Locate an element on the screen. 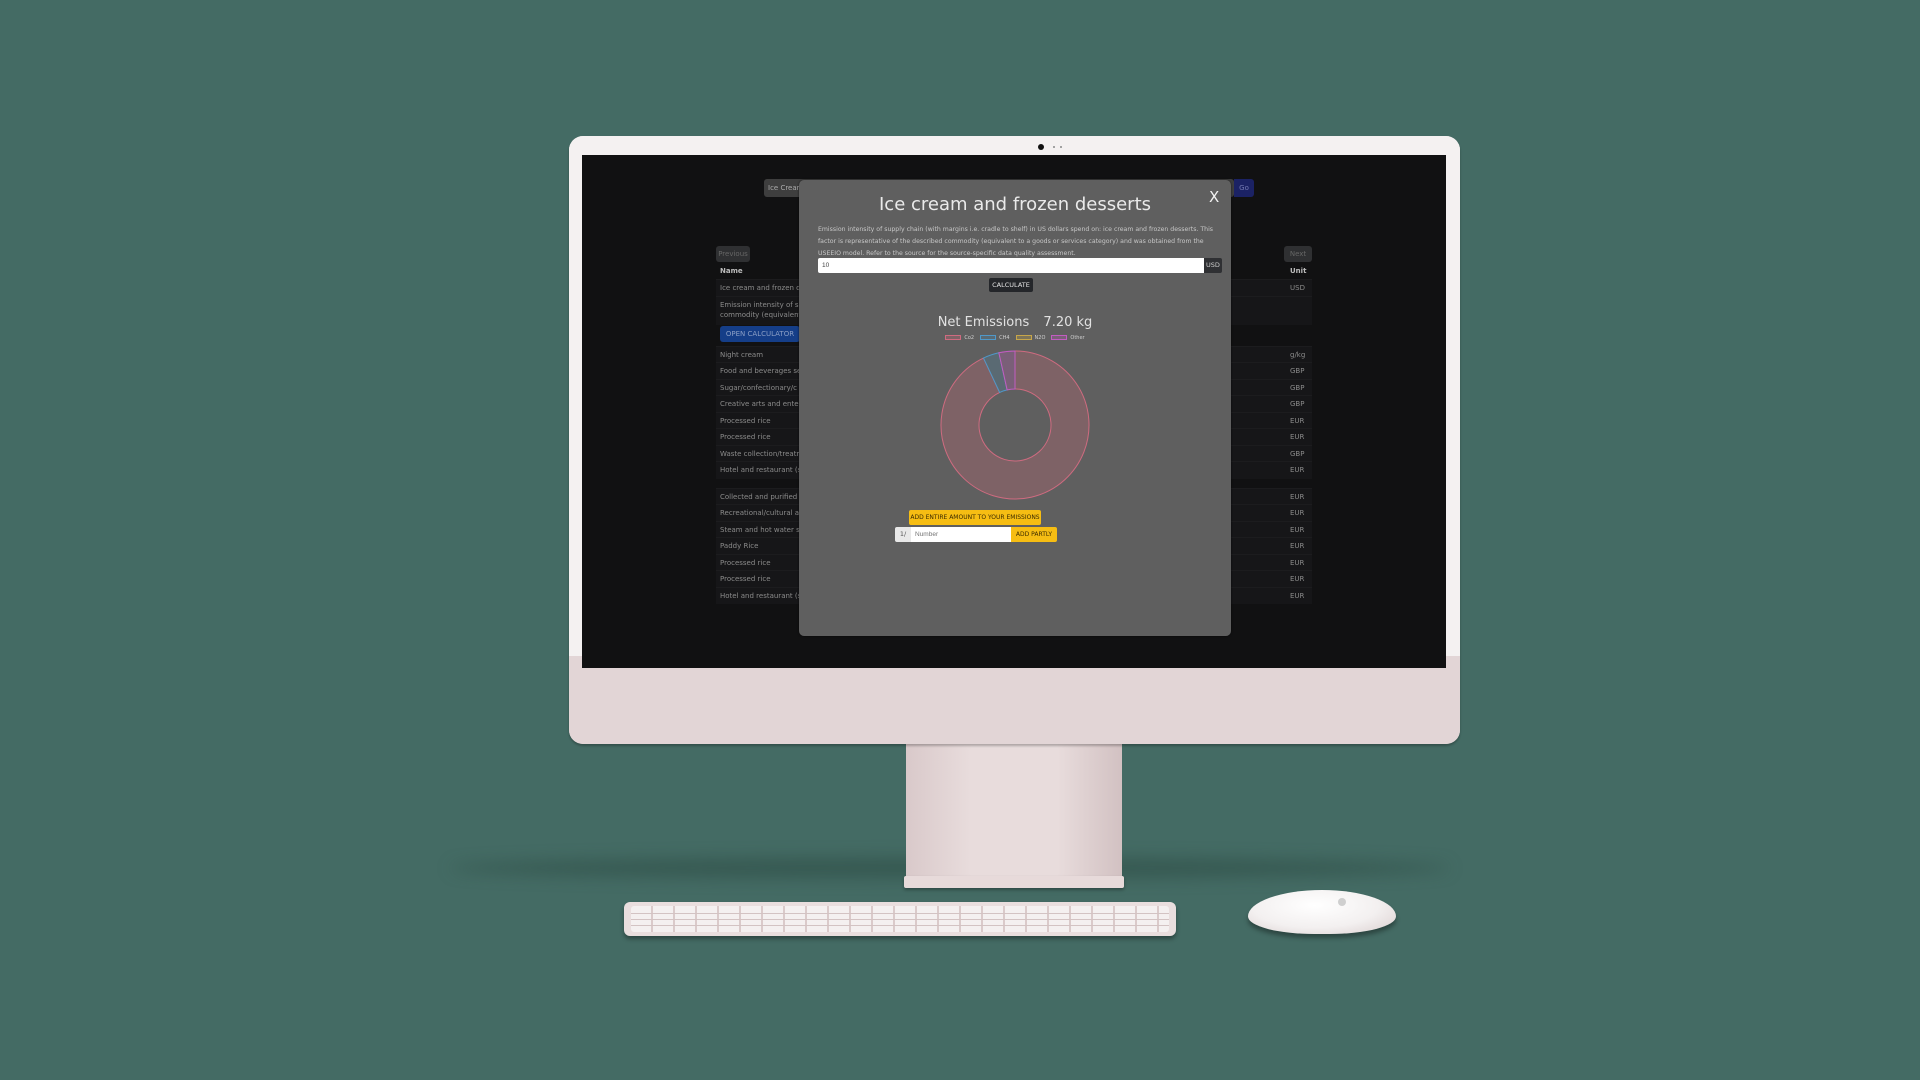 The image size is (1920, 1080). partial-number-input is located at coordinates (961, 534).